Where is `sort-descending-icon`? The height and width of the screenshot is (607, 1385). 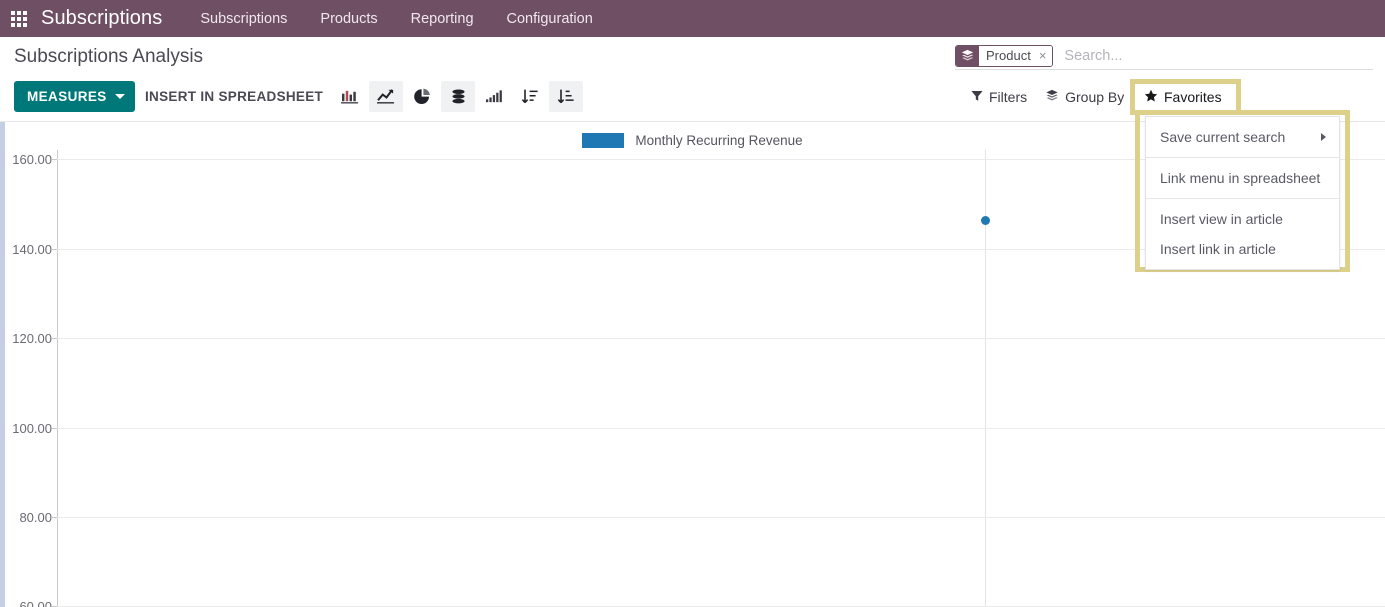
sort-descending-icon is located at coordinates (530, 96).